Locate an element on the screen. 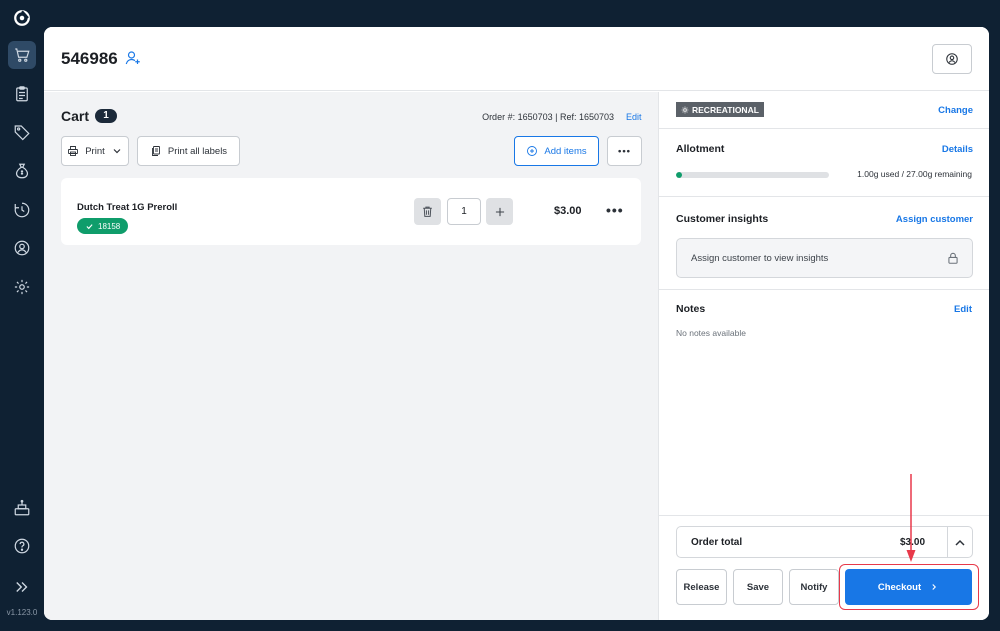 The image size is (1000, 631). cart-count-badge: 1 is located at coordinates (106, 116).